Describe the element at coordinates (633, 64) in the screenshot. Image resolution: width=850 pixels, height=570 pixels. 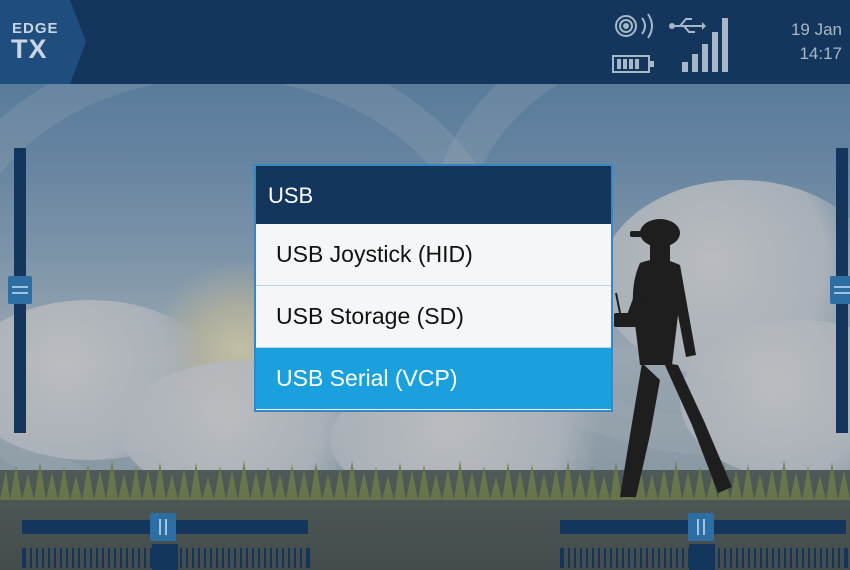
I see `battery-icon` at that location.